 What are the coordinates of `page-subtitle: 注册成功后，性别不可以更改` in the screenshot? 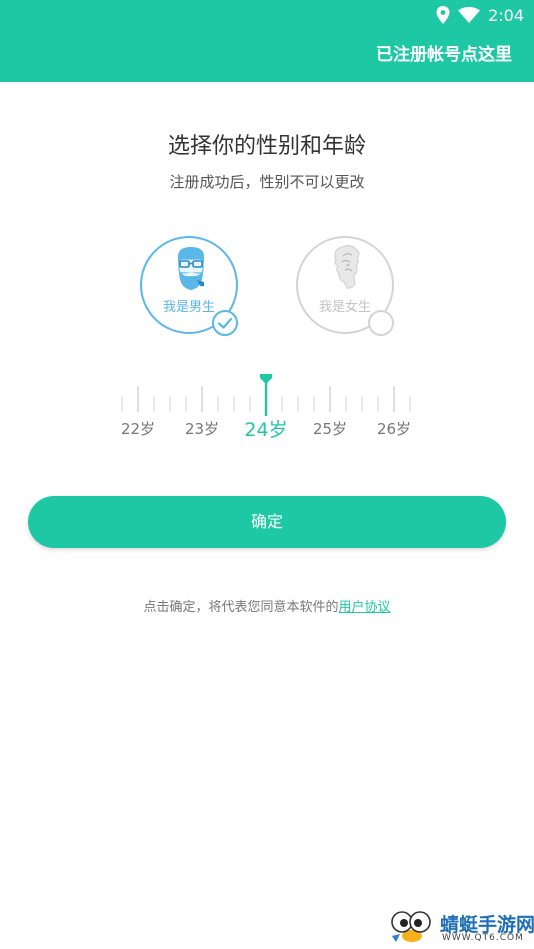 It's located at (267, 182).